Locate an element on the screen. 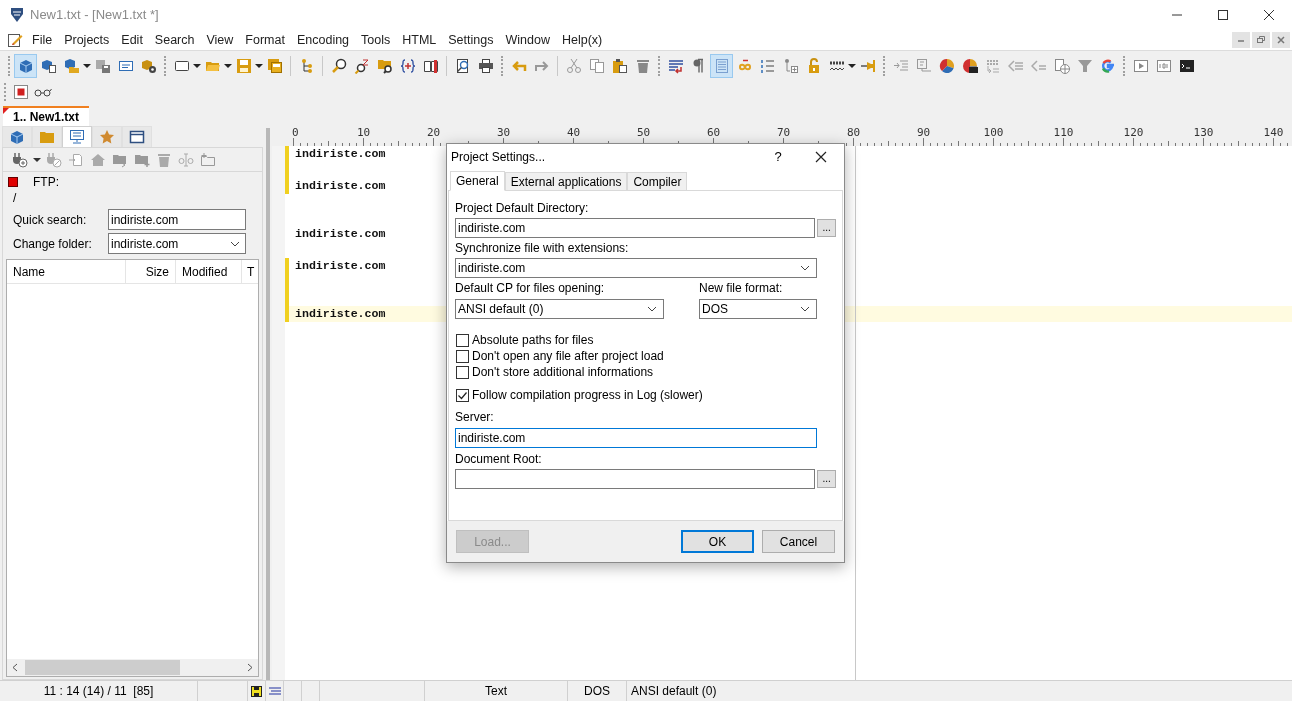 The width and height of the screenshot is (1292, 701). encoding: ANSI default (0) is located at coordinates (673, 691).